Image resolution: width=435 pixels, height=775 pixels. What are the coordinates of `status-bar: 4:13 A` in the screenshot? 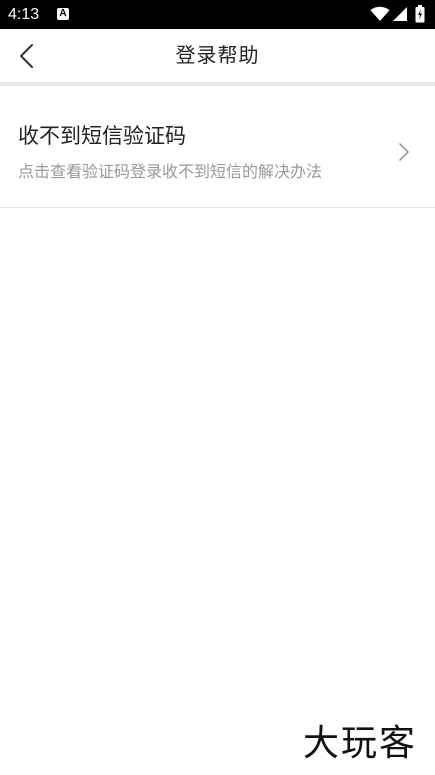 It's located at (217, 14).